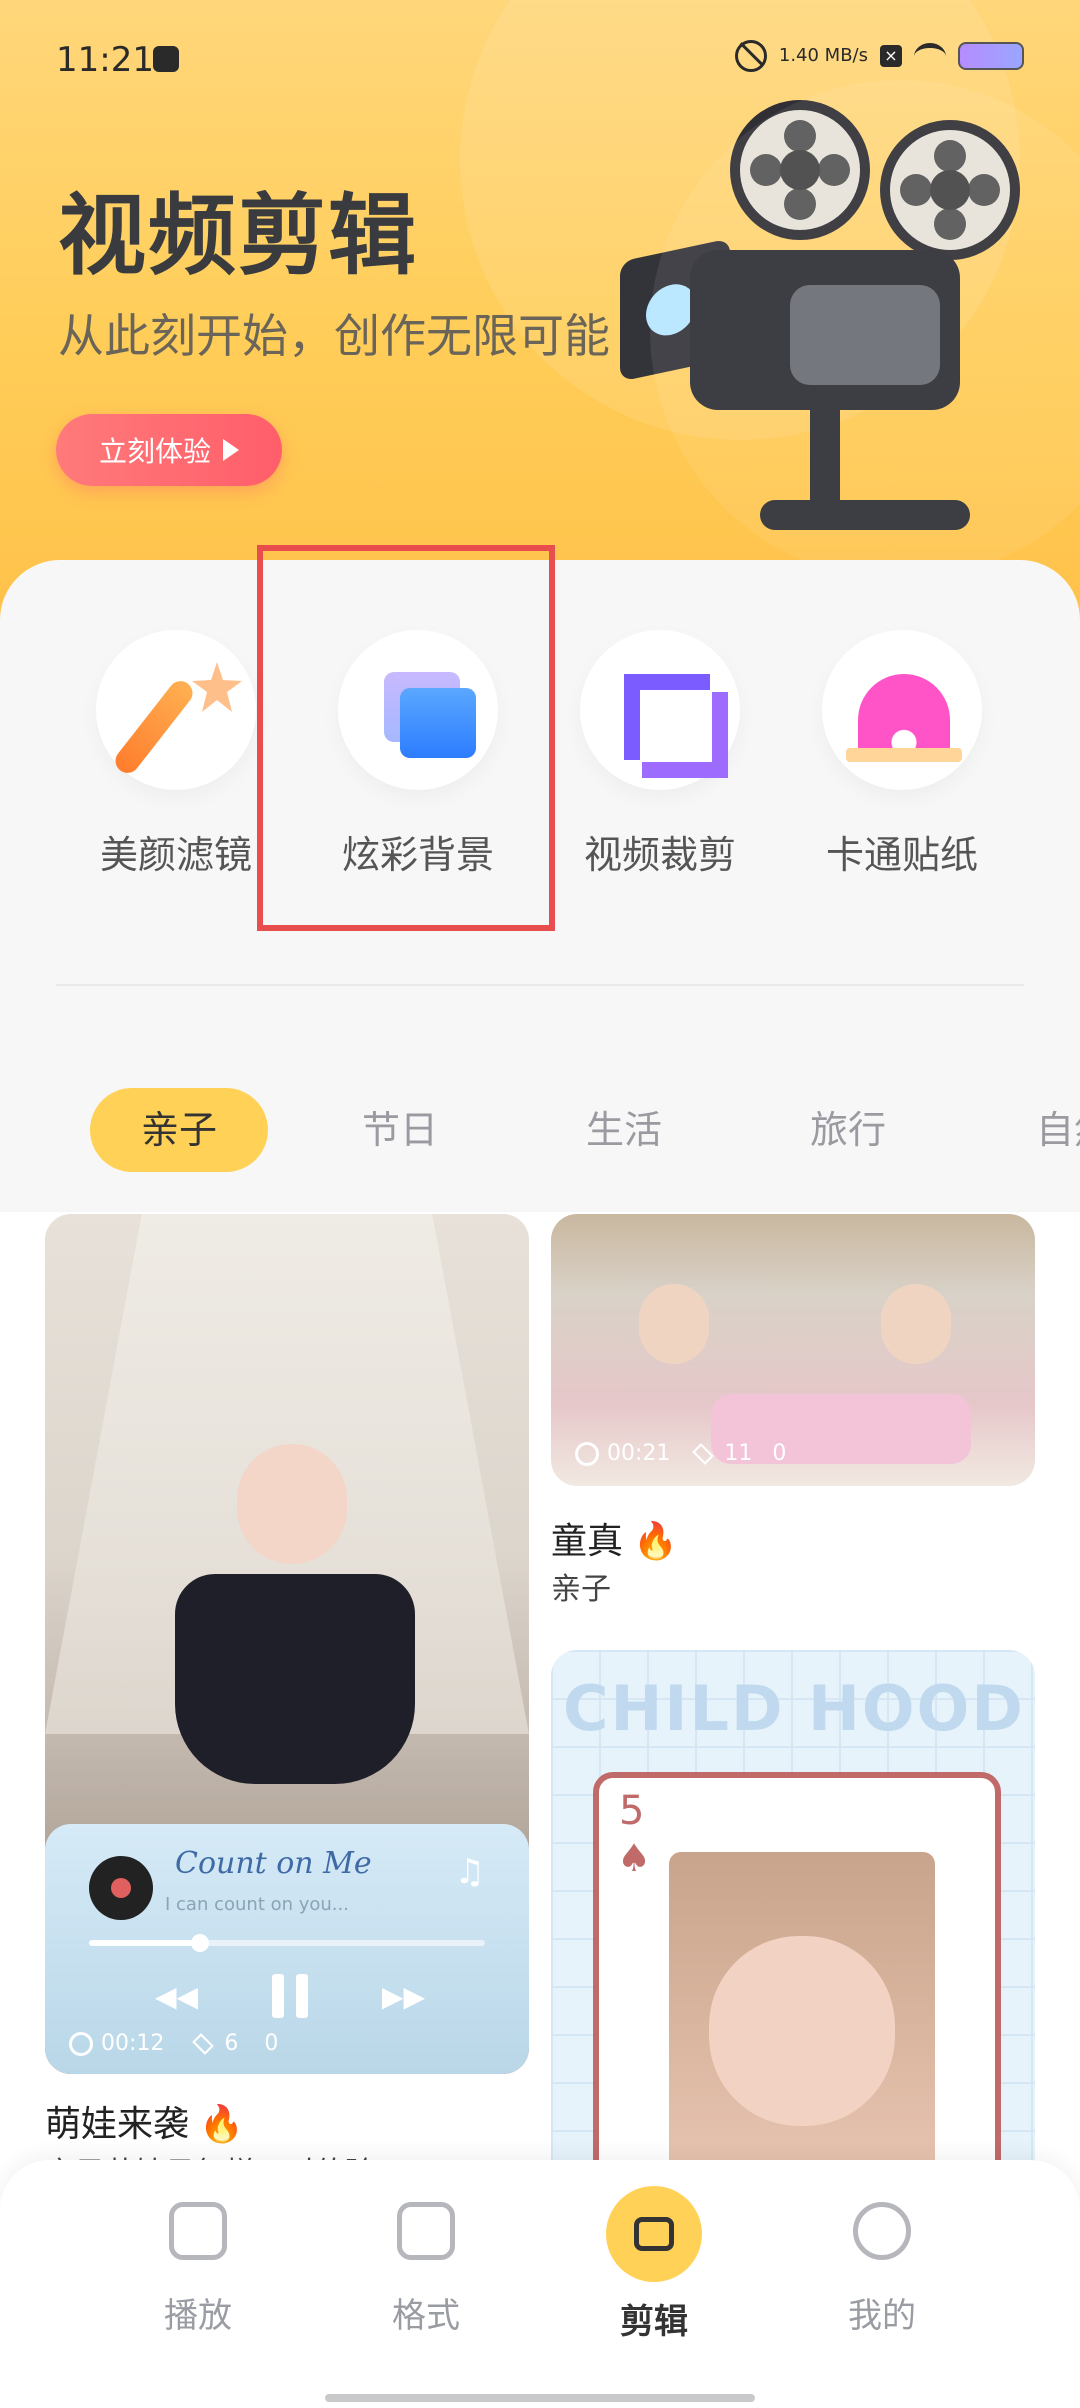 The width and height of the screenshot is (1080, 2408). I want to click on magic-wand-icon, so click(176, 710).